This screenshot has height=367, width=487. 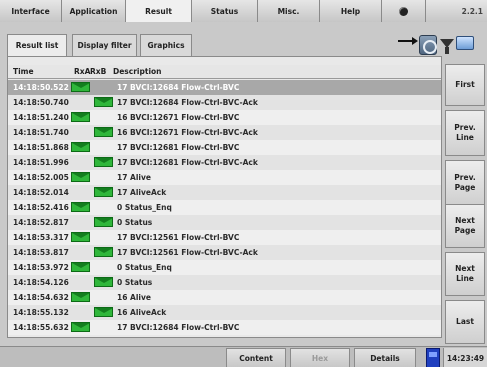 I want to click on filter-icon, so click(x=447, y=47).